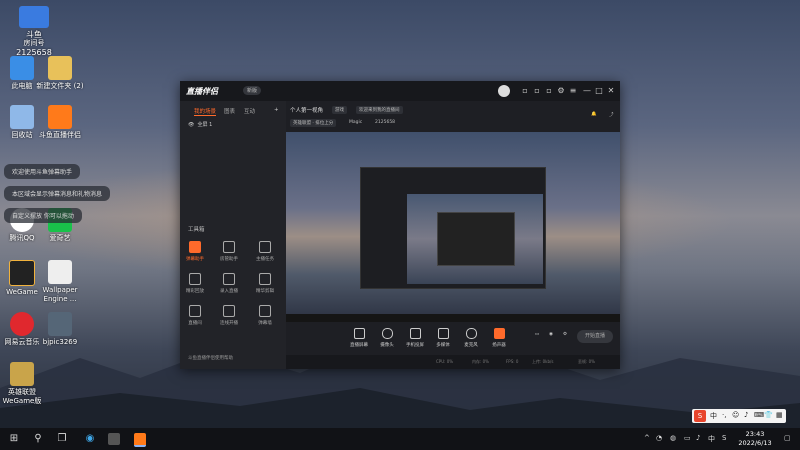 The width and height of the screenshot is (800, 450). I want to click on tool-label: 精华剪辑, so click(265, 291).